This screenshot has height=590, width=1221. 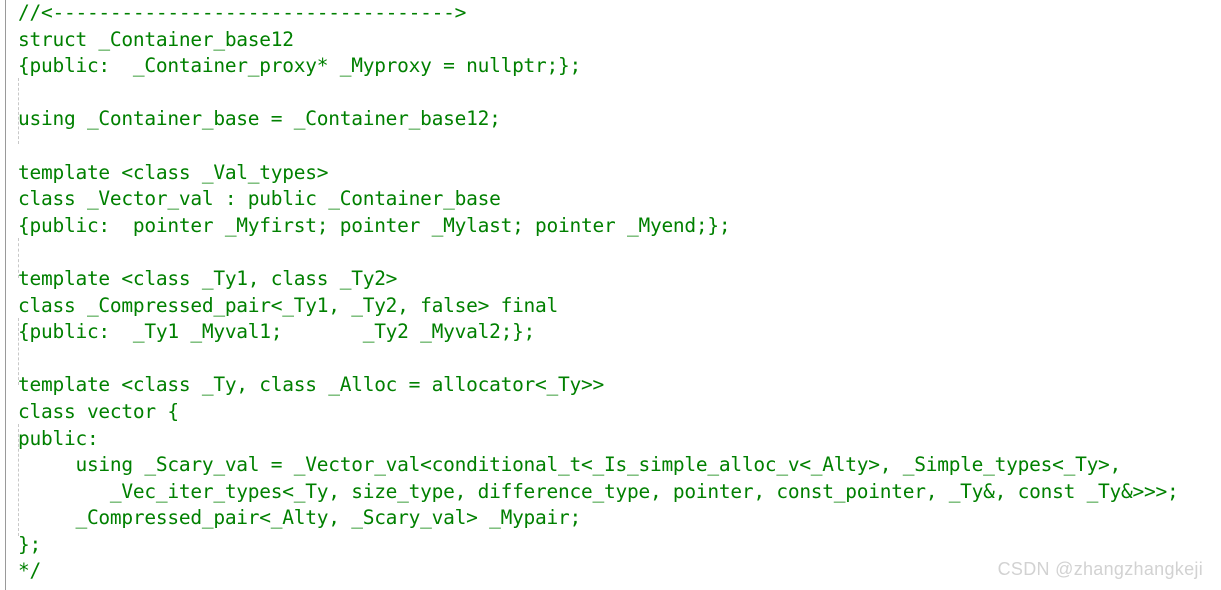 I want to click on code-line: };, so click(x=29, y=544).